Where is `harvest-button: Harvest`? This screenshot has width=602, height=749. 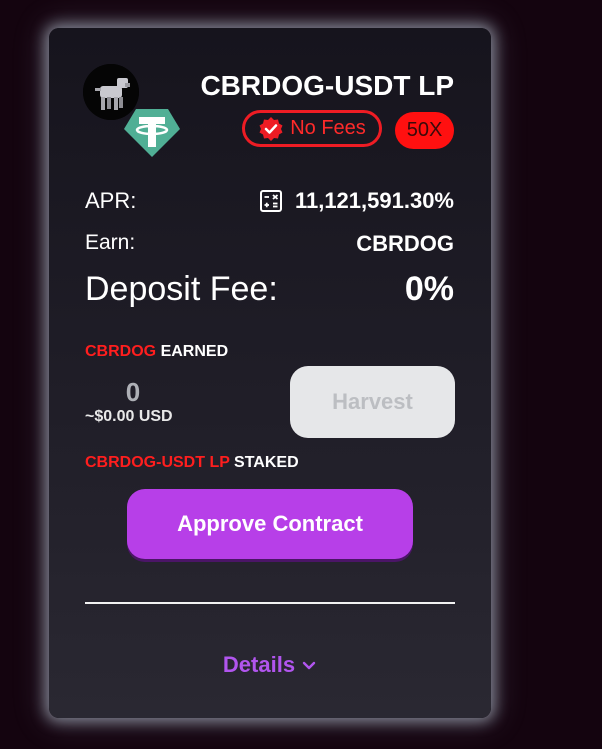
harvest-button: Harvest is located at coordinates (372, 402).